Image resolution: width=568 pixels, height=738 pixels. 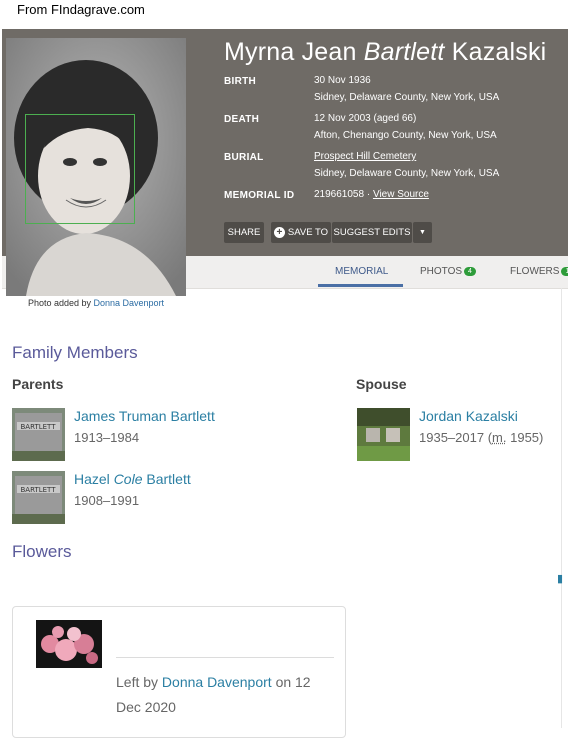 What do you see at coordinates (217, 682) in the screenshot?
I see `left-by-author-link: Donna Davenport` at bounding box center [217, 682].